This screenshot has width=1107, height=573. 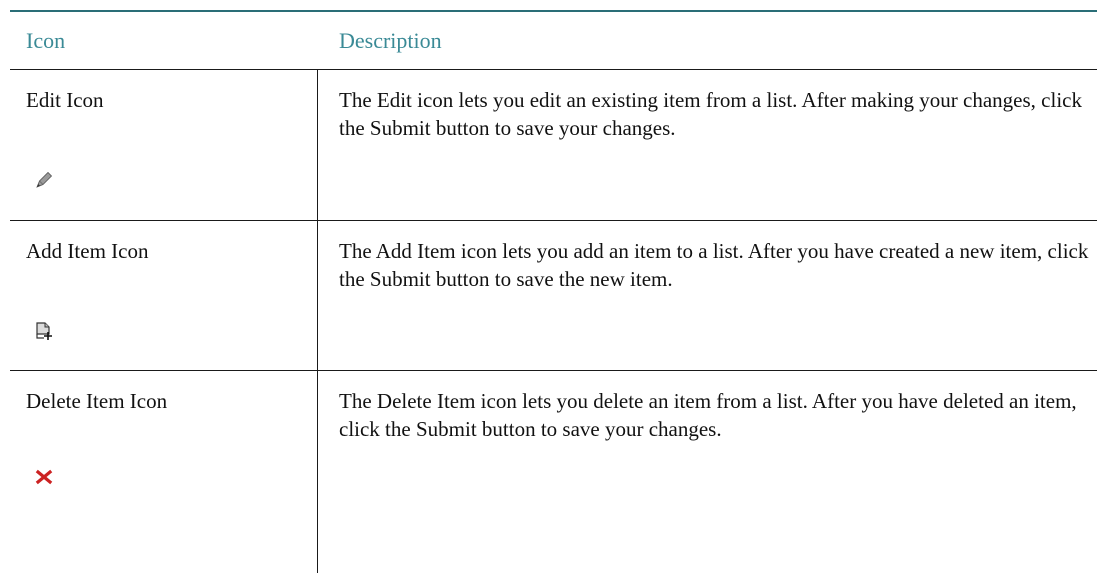 I want to click on add-document-icon, so click(x=44, y=331).